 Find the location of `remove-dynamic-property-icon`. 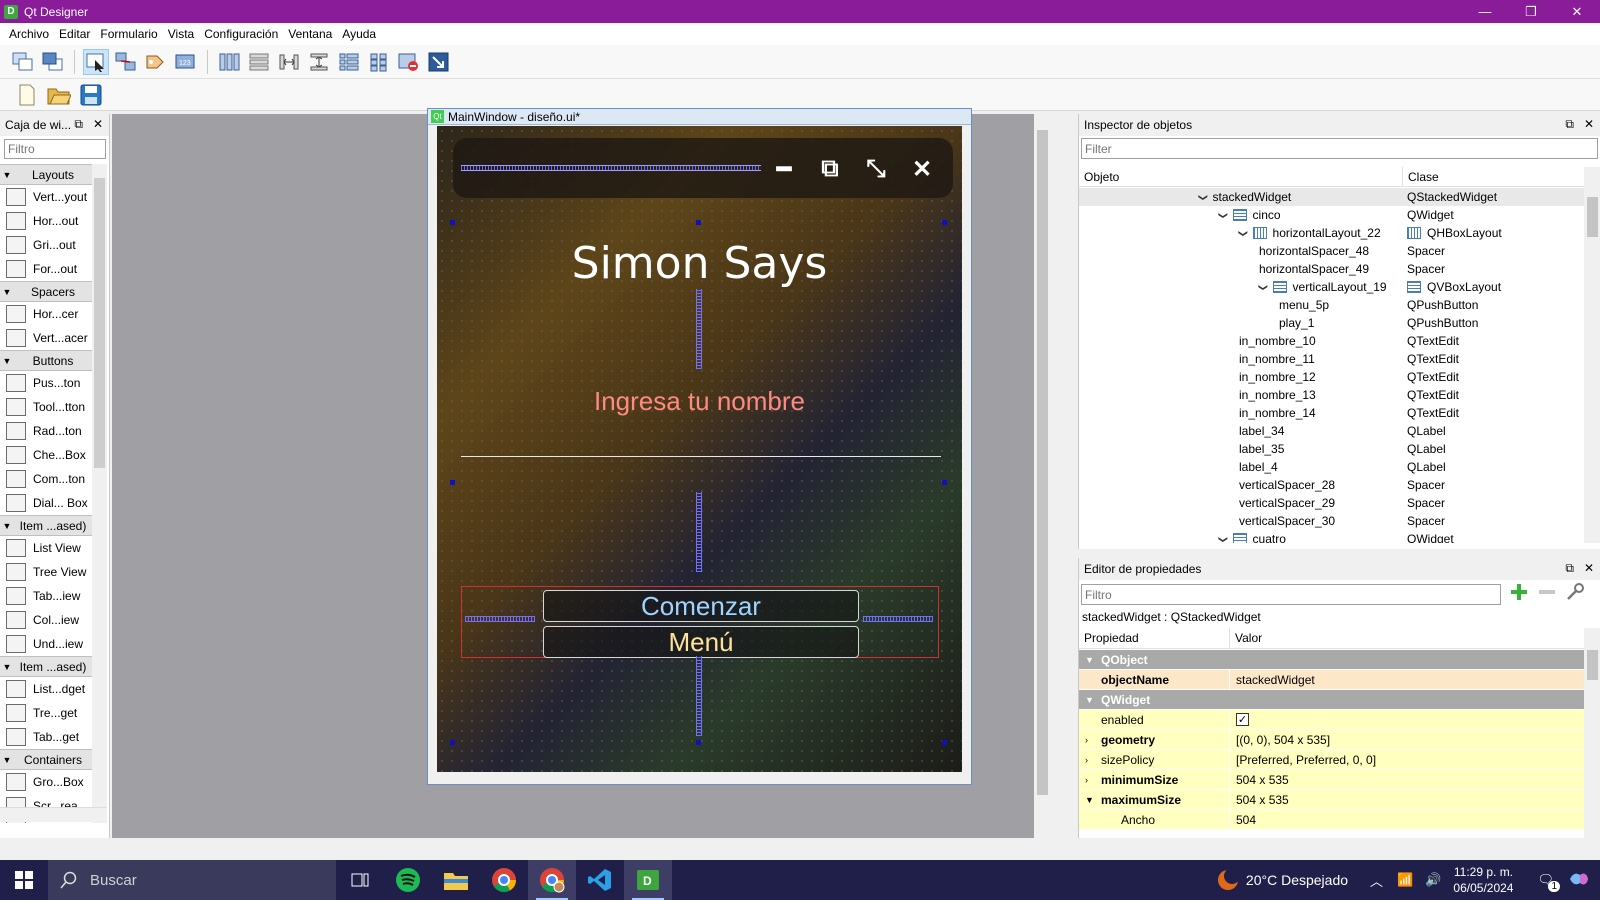

remove-dynamic-property-icon is located at coordinates (1547, 593).